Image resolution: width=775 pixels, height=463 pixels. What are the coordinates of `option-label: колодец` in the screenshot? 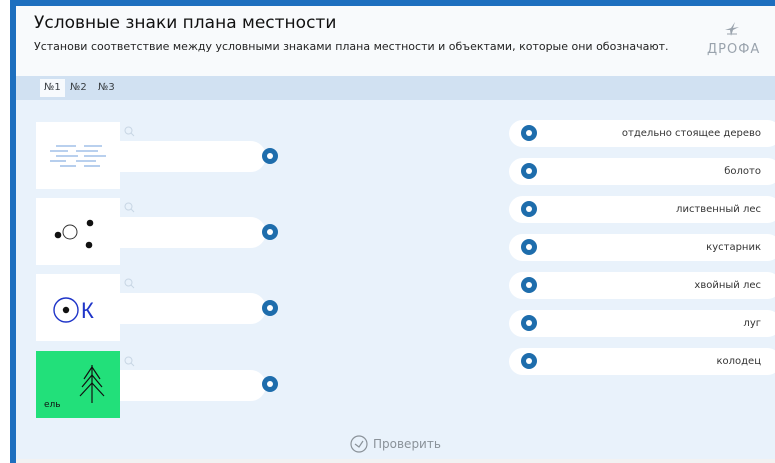 It's located at (738, 361).